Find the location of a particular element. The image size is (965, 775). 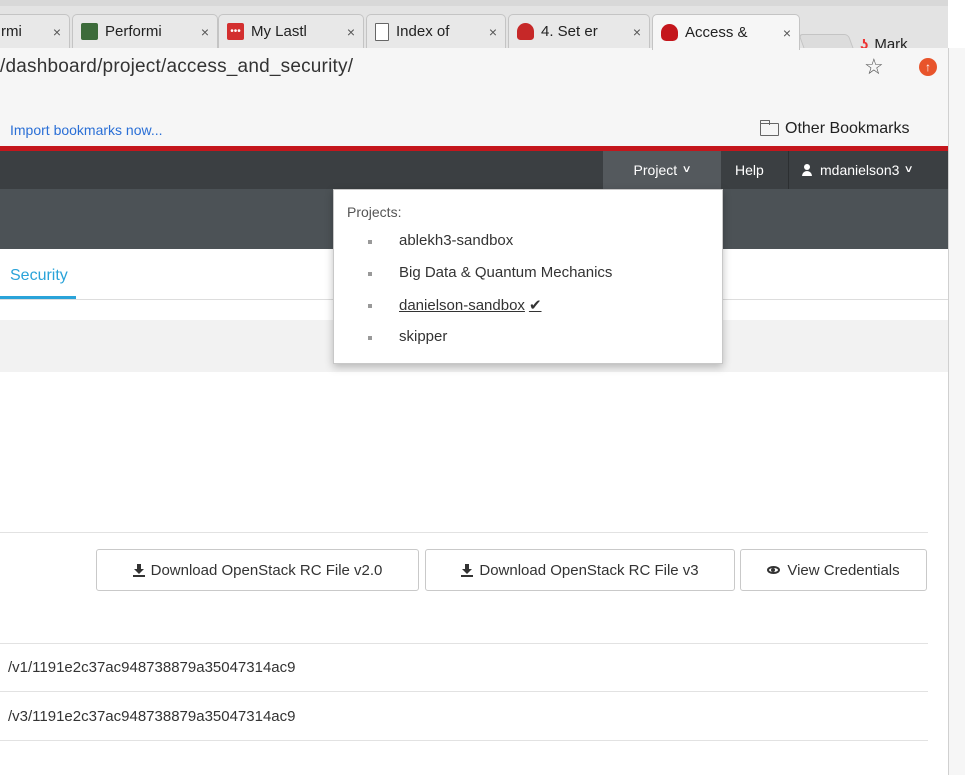

browser-tab: ••• My Lastl × is located at coordinates (291, 31).